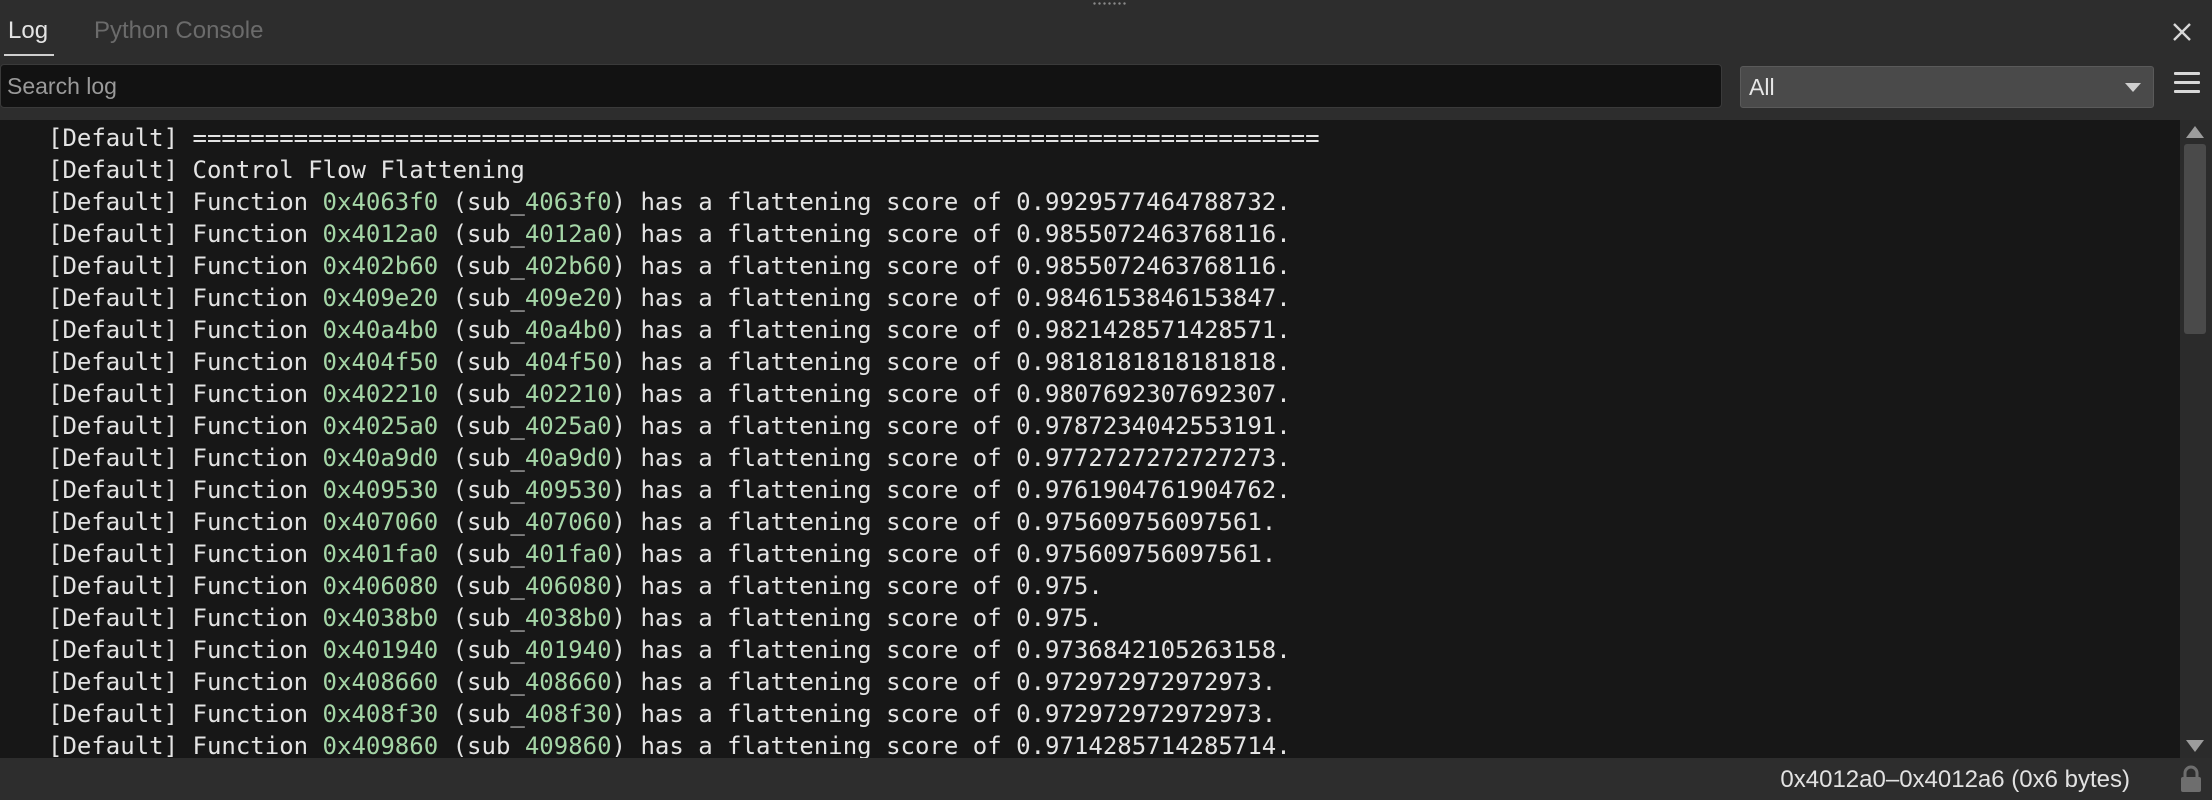 The image size is (2212, 800). I want to click on log-menu-button, so click(2187, 86).